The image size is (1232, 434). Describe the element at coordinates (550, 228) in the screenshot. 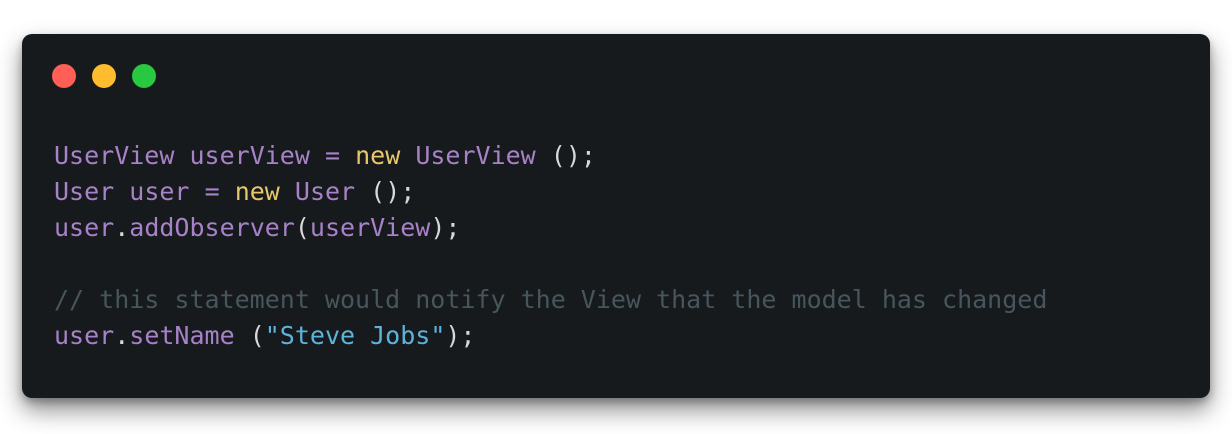

I see `code-line: user.addObserver(userView);` at that location.